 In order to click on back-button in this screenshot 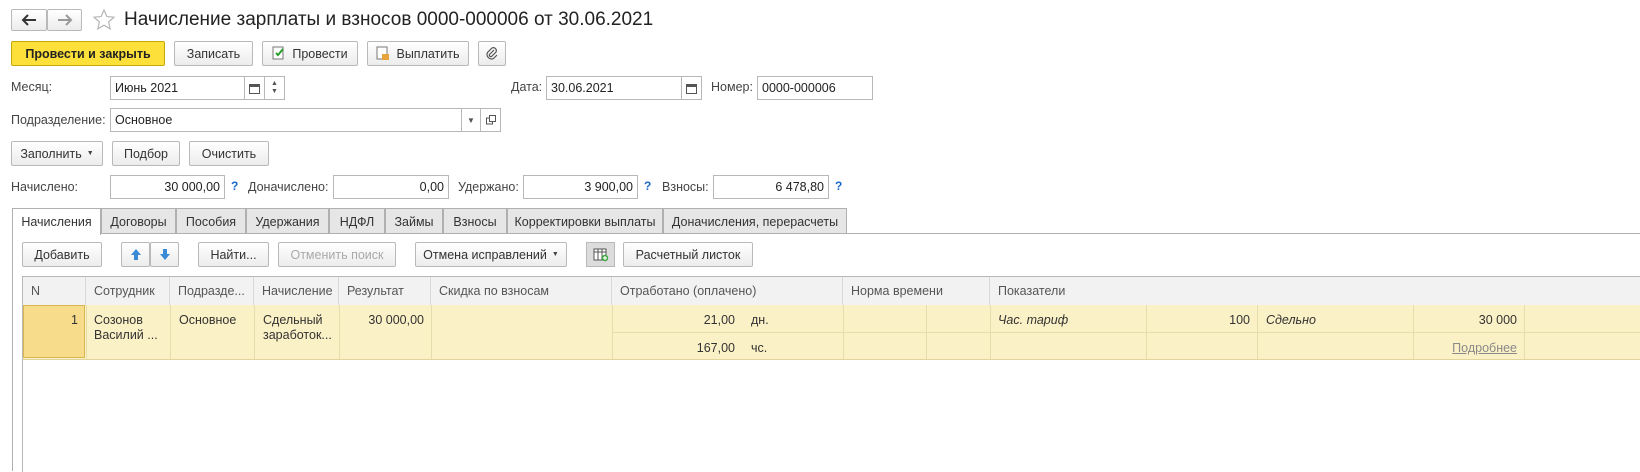, I will do `click(29, 20)`.